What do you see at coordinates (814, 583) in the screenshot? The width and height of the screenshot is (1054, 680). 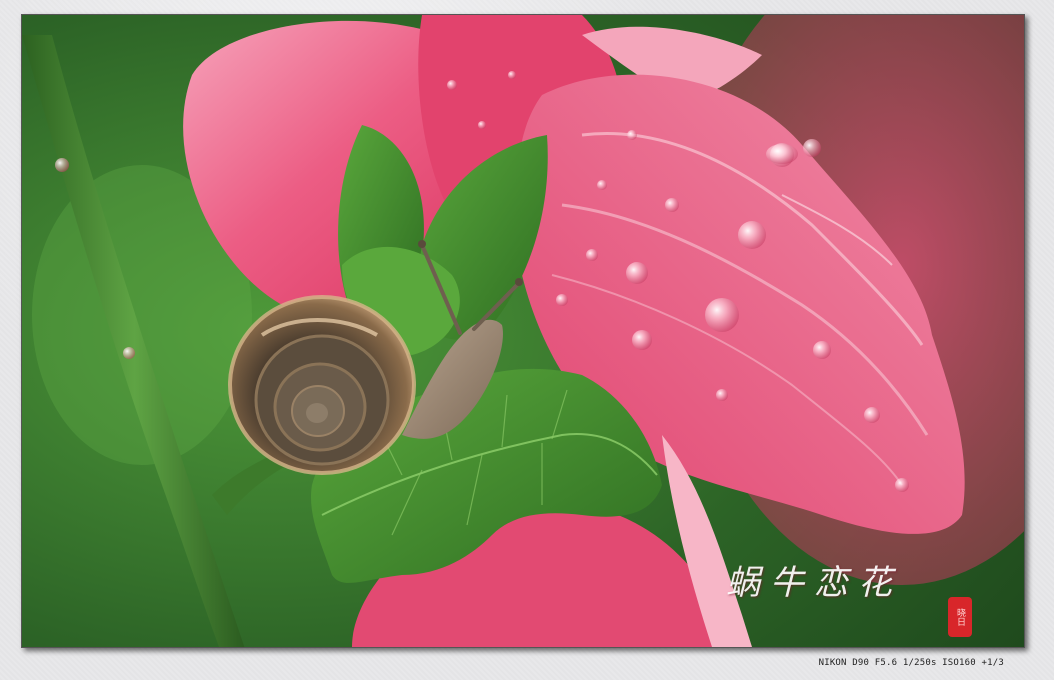 I see `calligraphy-title: 蜗牛恋花` at bounding box center [814, 583].